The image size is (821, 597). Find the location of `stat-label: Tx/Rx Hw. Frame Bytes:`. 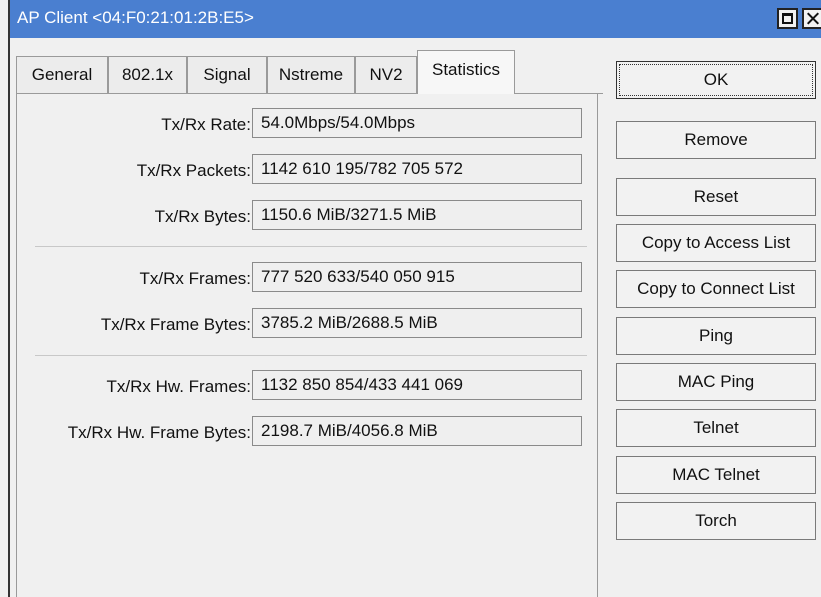

stat-label: Tx/Rx Hw. Frame Bytes: is located at coordinates (159, 432).